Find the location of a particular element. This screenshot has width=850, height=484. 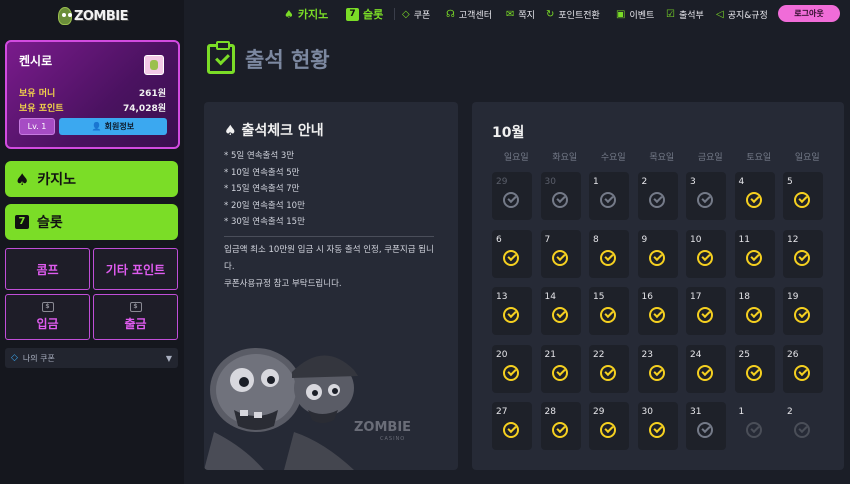

weekday-label: 토요일 is located at coordinates (759, 158).